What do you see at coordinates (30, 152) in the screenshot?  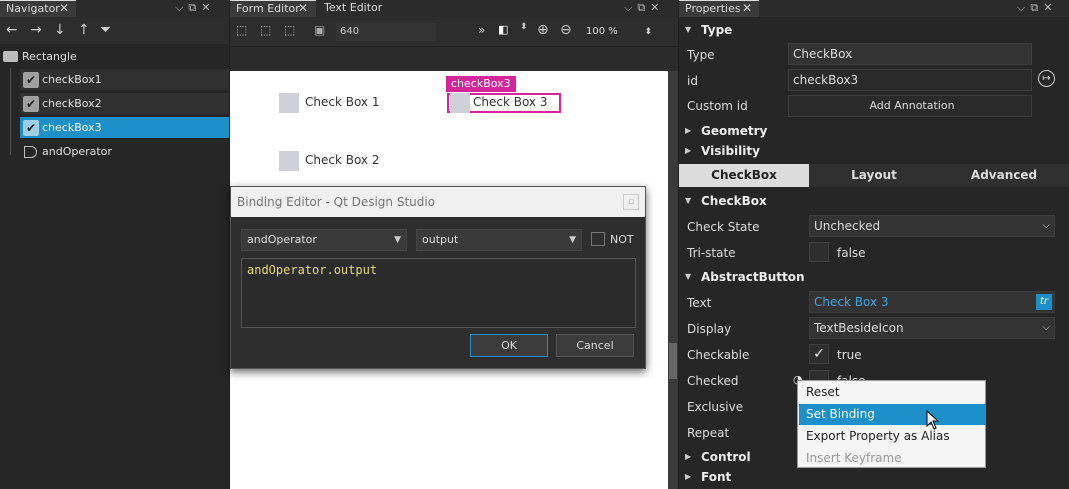 I see `logic-gate-icon` at bounding box center [30, 152].